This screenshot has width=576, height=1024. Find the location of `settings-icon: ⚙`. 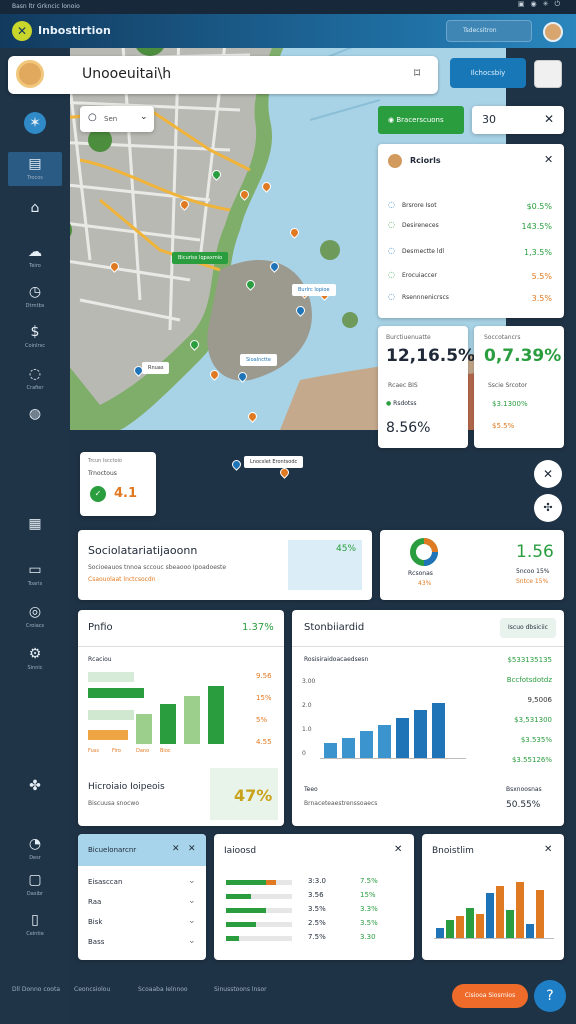

settings-icon: ⚙ is located at coordinates (35, 654).